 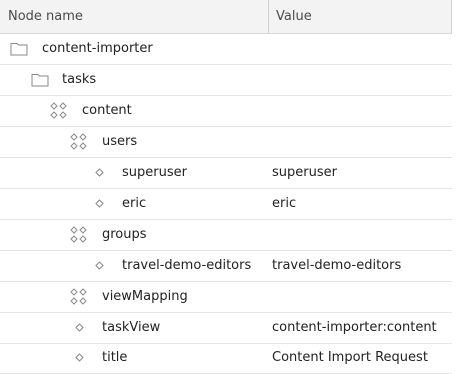 What do you see at coordinates (226, 204) in the screenshot?
I see `tree-row-eric: eric eric` at bounding box center [226, 204].